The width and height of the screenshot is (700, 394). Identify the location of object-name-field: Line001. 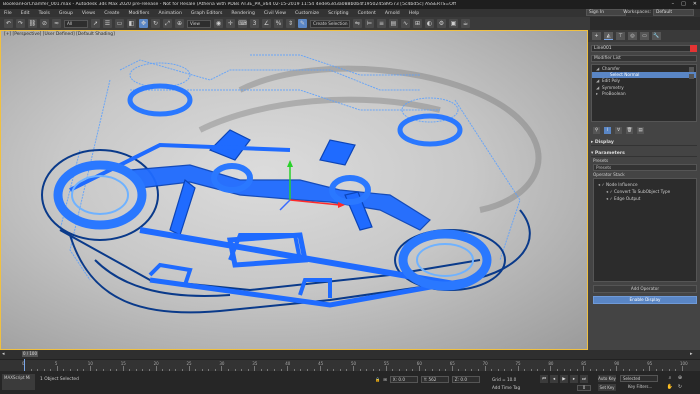
(644, 48).